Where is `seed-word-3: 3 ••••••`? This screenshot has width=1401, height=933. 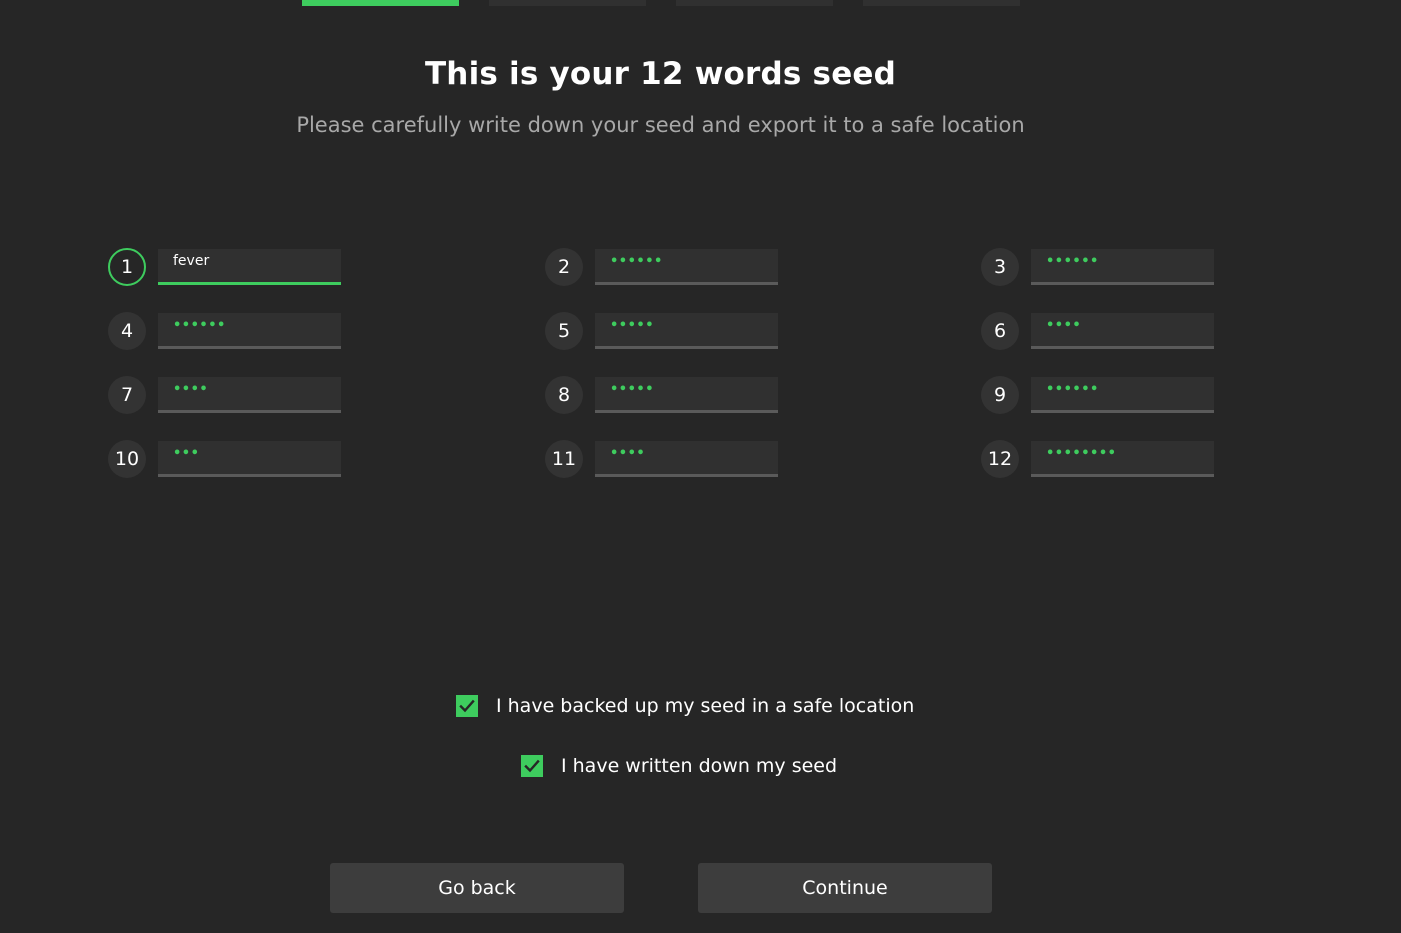 seed-word-3: 3 •••••• is located at coordinates (1101, 267).